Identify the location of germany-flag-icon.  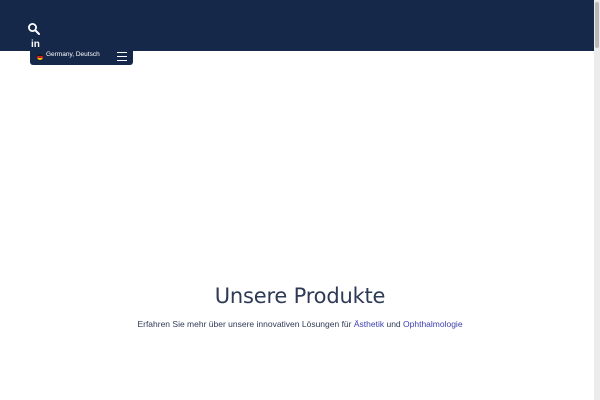
(40, 57).